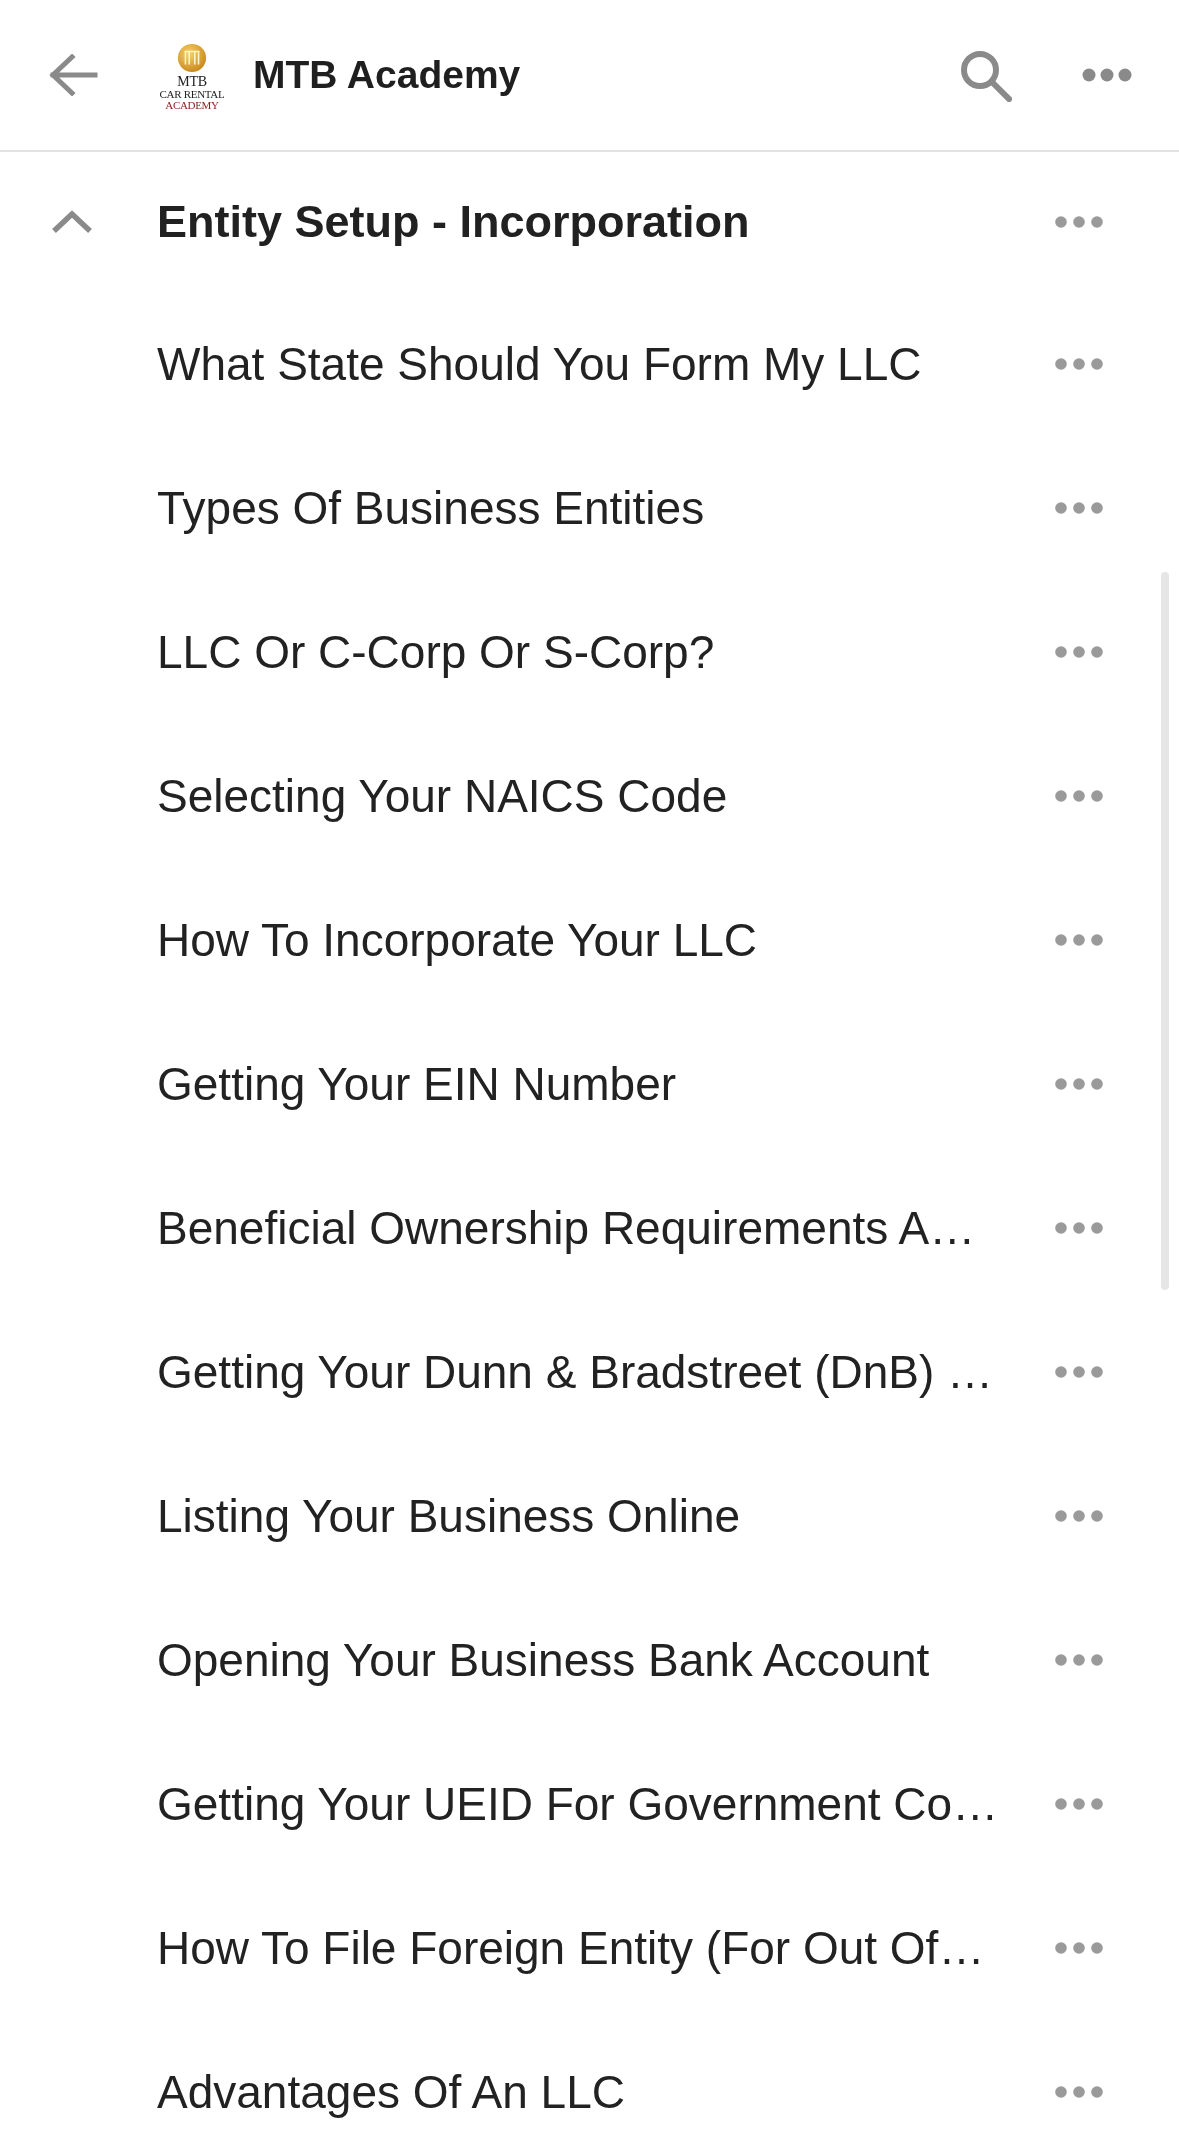  Describe the element at coordinates (1107, 75) in the screenshot. I see `more-icon` at that location.